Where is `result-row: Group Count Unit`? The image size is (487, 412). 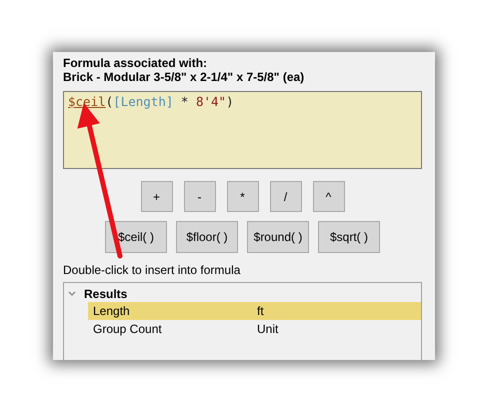
result-row: Group Count Unit is located at coordinates (254, 329).